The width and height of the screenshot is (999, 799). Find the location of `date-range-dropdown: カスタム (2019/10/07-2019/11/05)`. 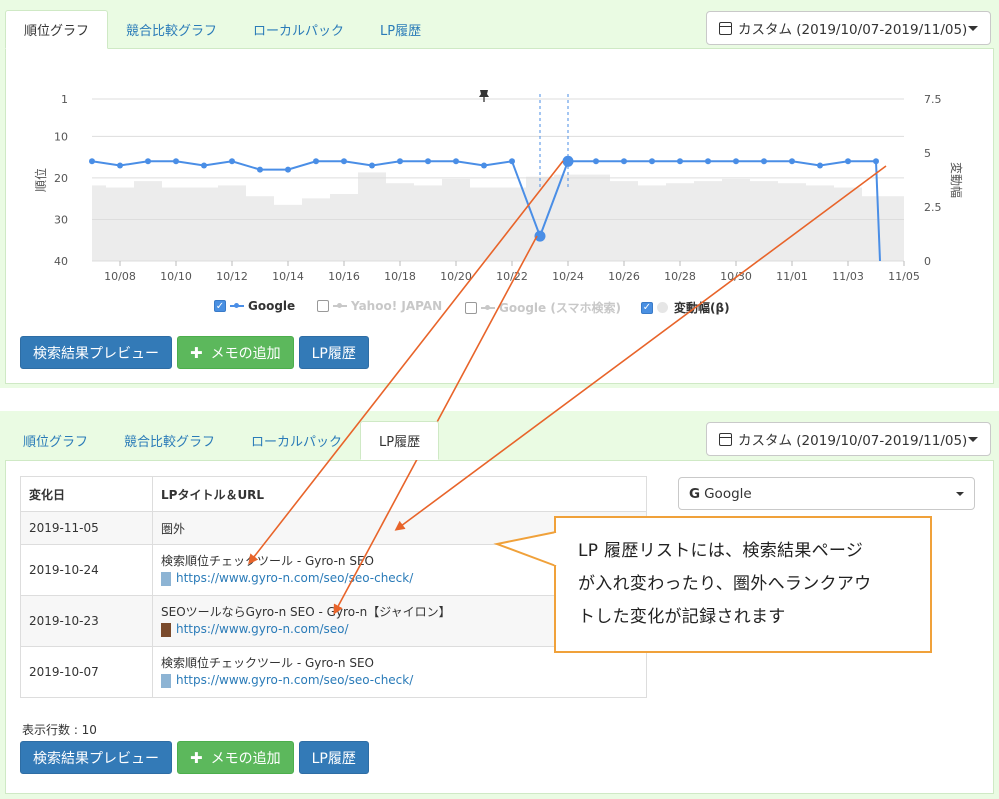

date-range-dropdown: カスタム (2019/10/07-2019/11/05) is located at coordinates (848, 439).